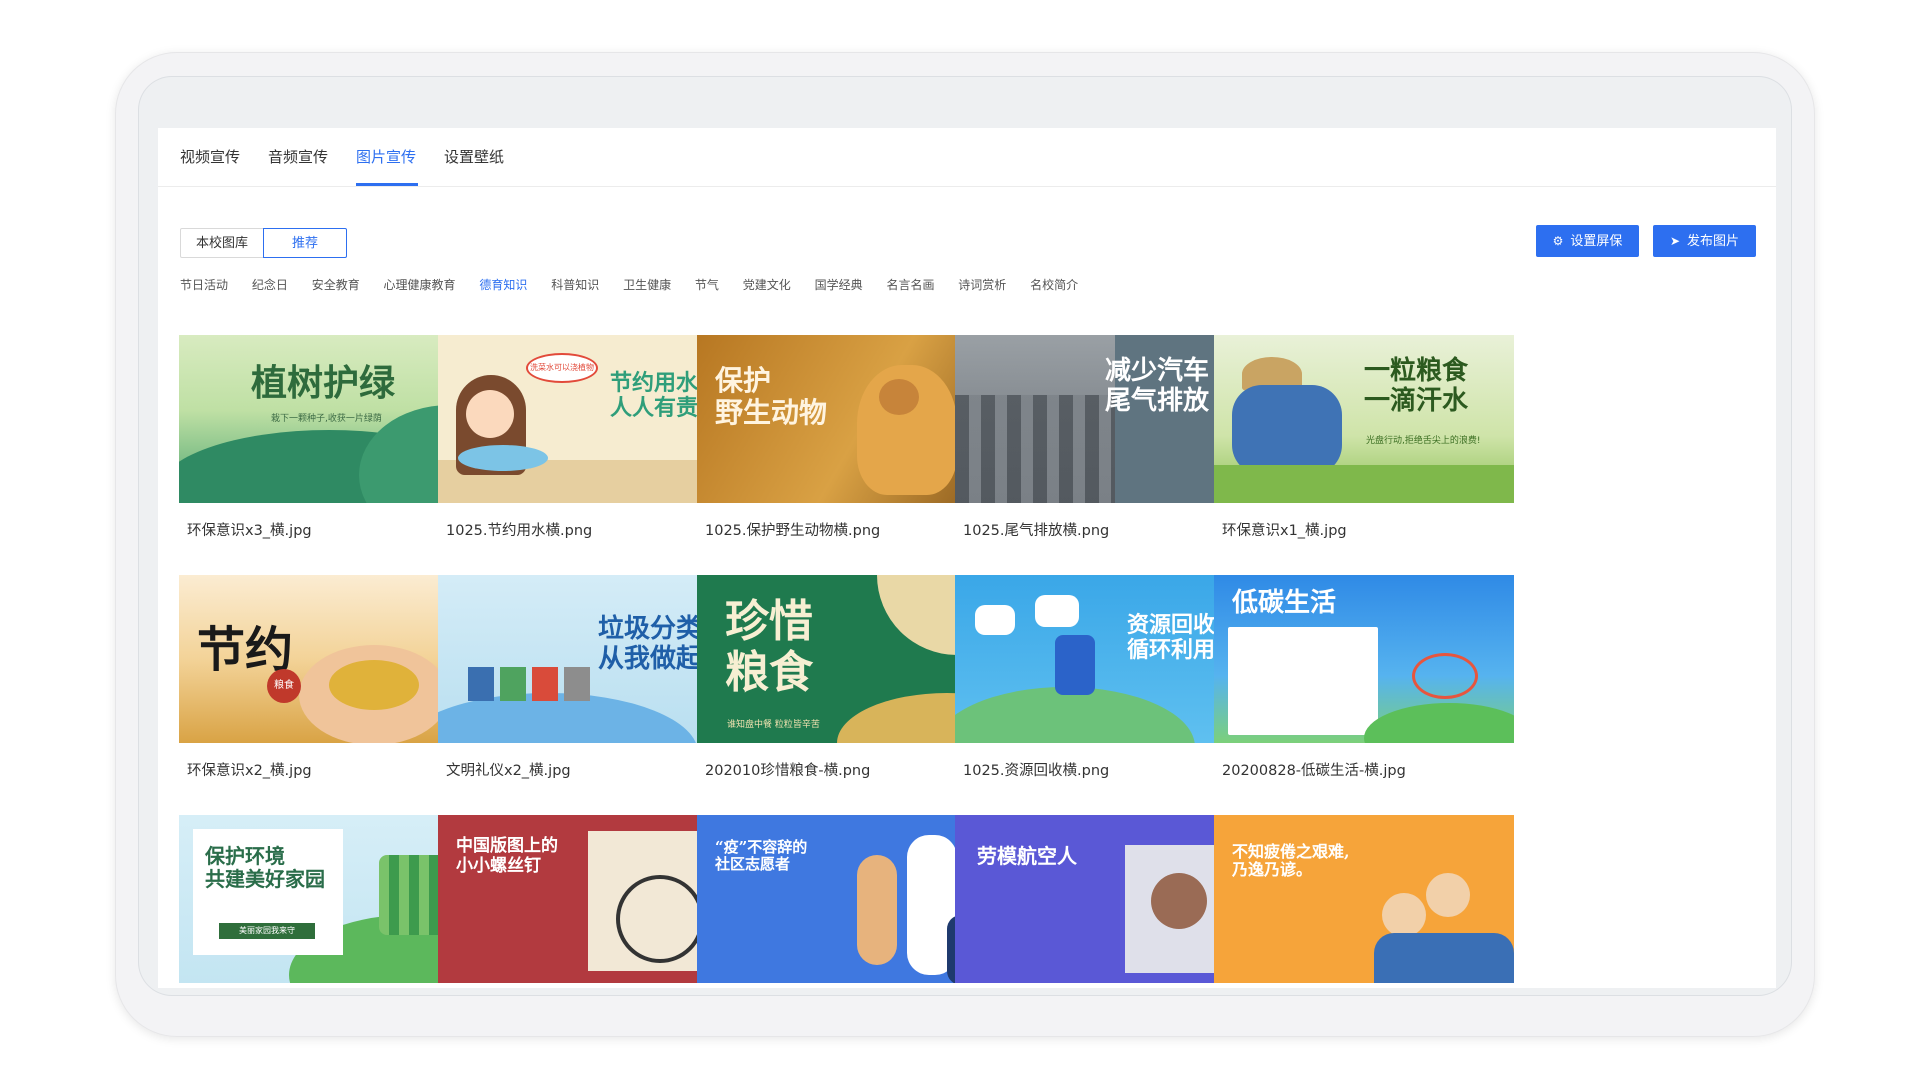 The width and height of the screenshot is (1920, 1080). What do you see at coordinates (267, 931) in the screenshot?
I see `poster-subtitle: 美丽家园我来守` at bounding box center [267, 931].